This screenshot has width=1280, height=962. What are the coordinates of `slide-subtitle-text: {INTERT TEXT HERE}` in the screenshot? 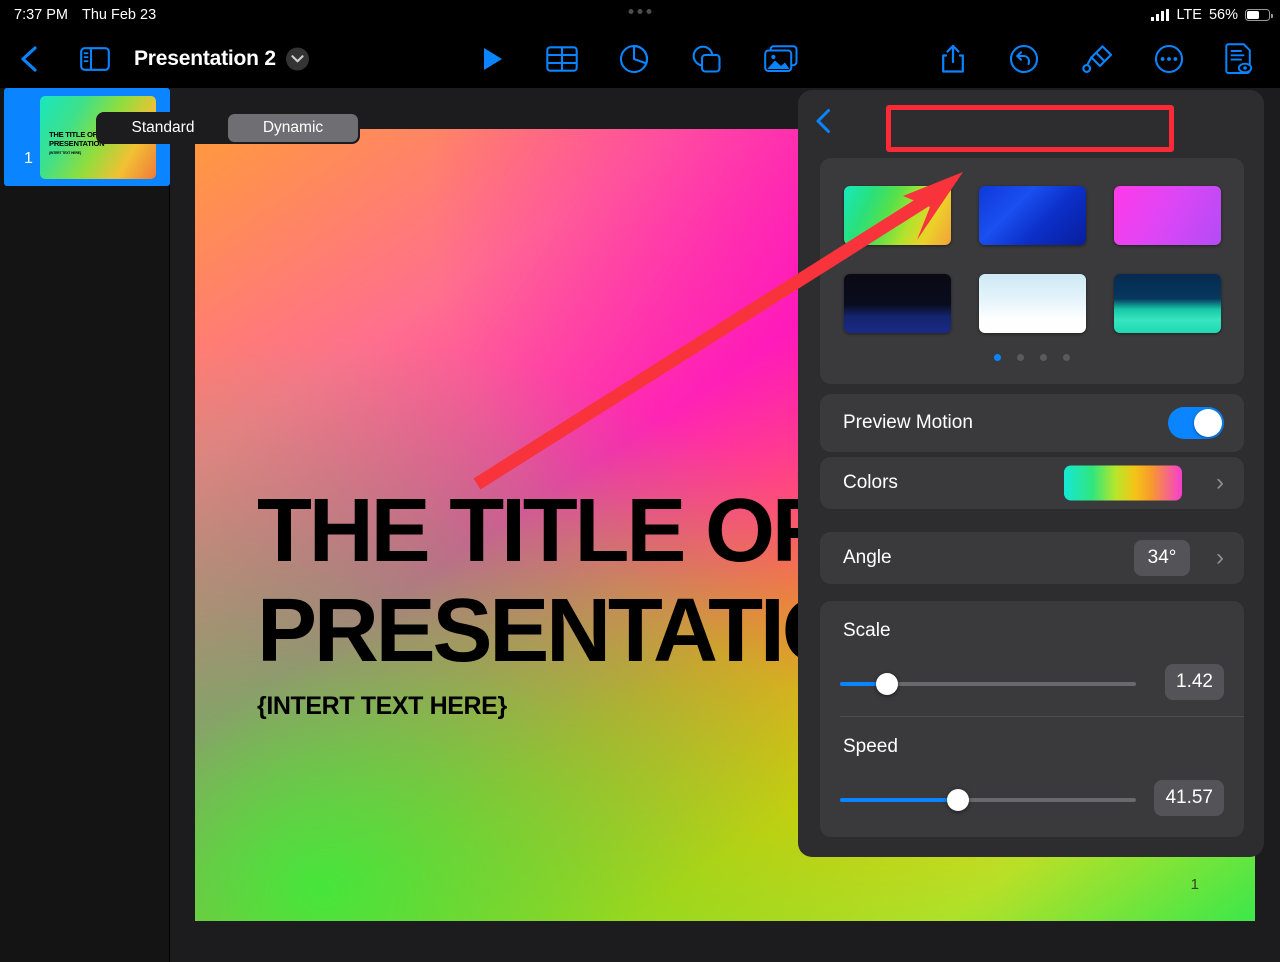 It's located at (382, 706).